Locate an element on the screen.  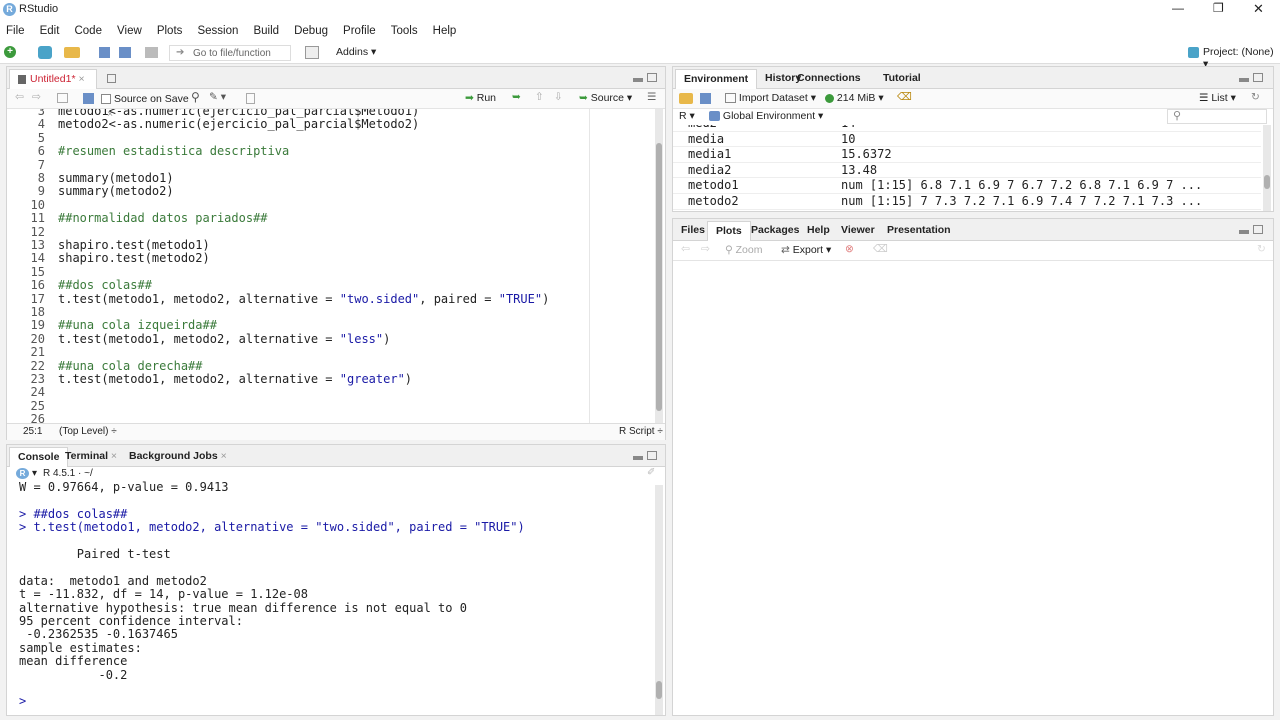
language-selector: R ▾ is located at coordinates (687, 116).